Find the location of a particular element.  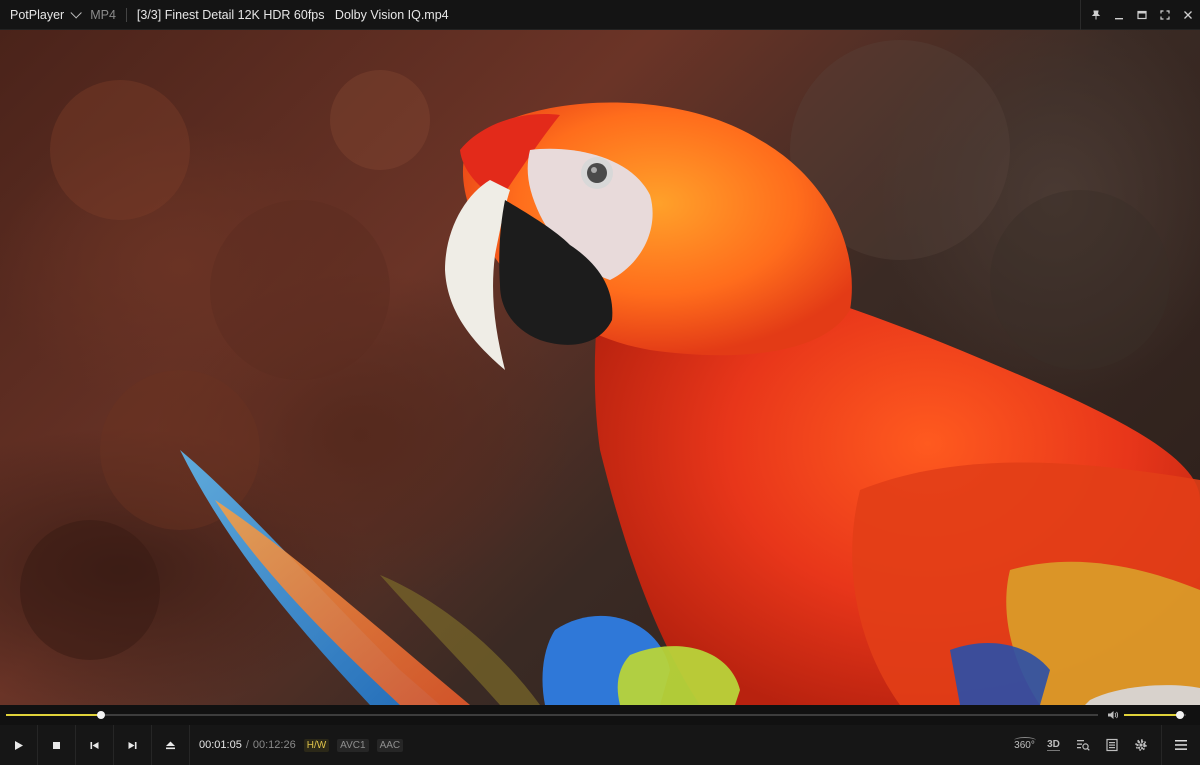

eject-icon is located at coordinates (170, 745).